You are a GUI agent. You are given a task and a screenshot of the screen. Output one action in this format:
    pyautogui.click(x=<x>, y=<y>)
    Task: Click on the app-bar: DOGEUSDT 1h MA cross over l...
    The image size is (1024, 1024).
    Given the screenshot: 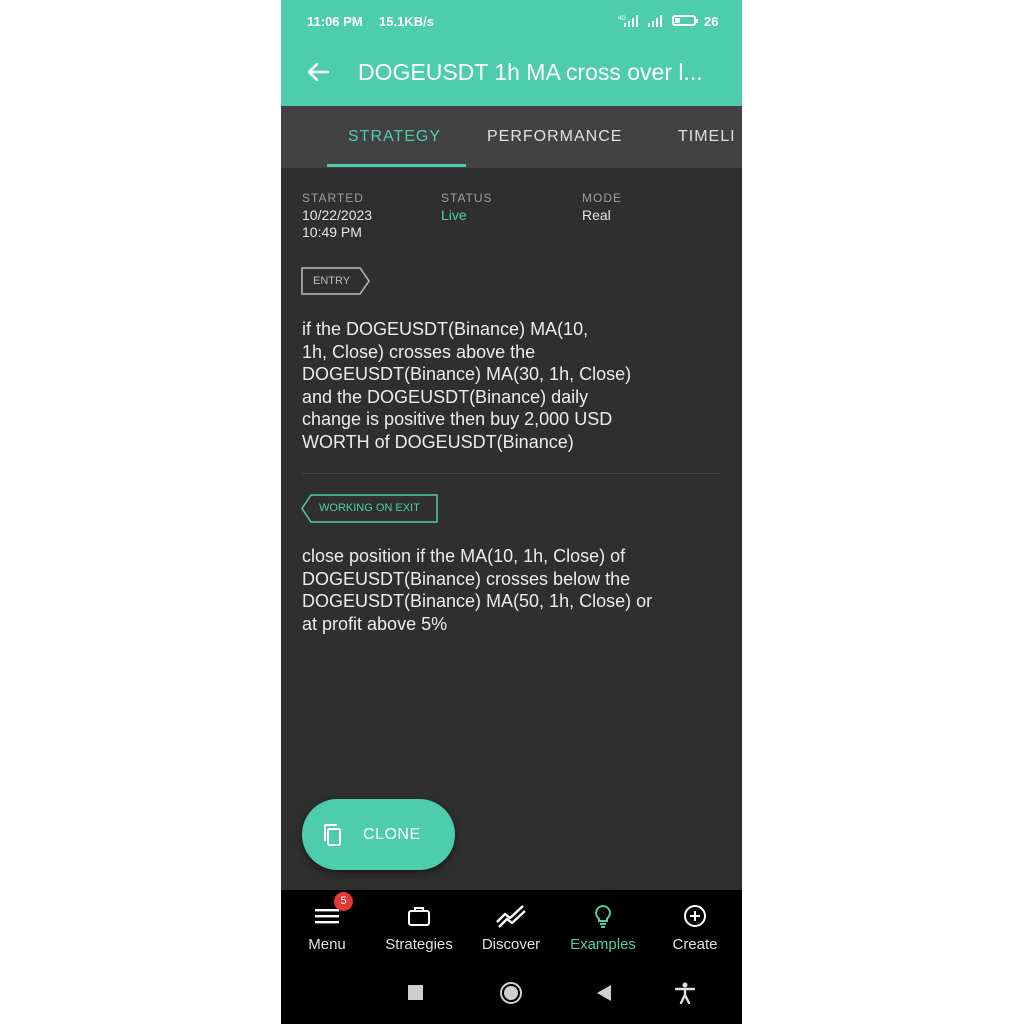 What is the action you would take?
    pyautogui.click(x=511, y=75)
    